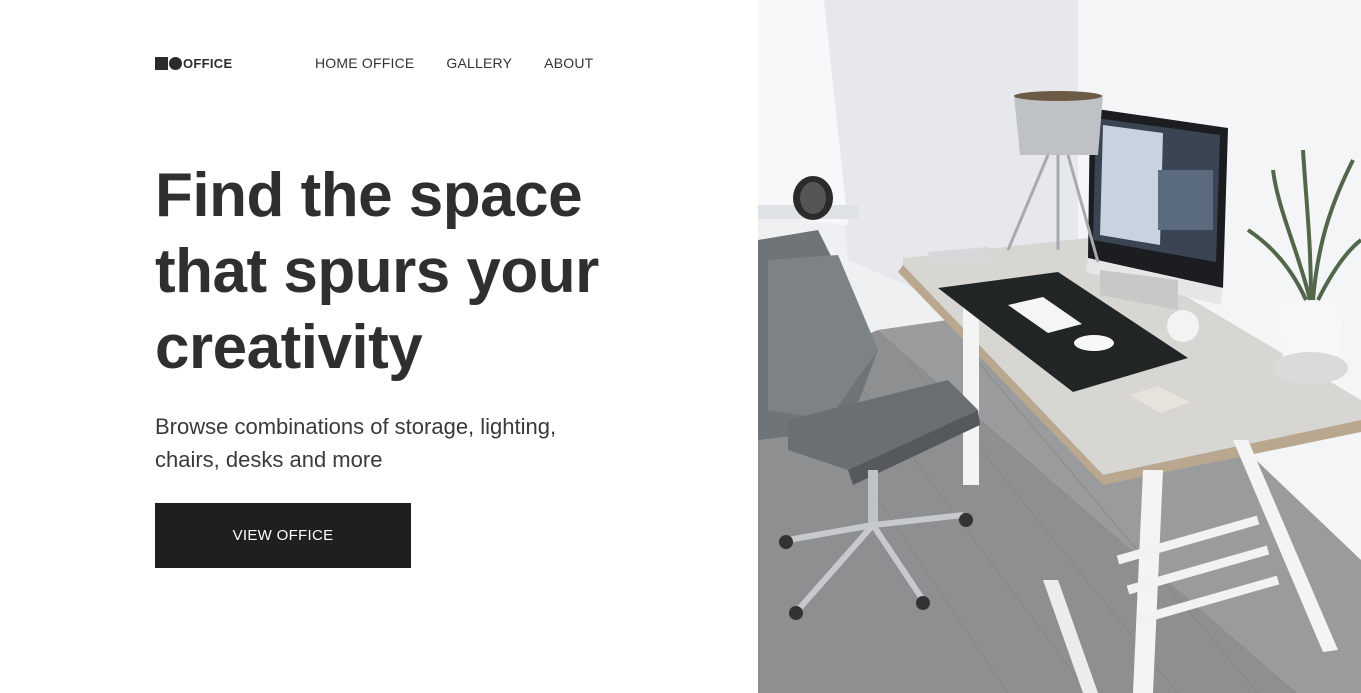  I want to click on hero-title-line: creativity, so click(289, 347).